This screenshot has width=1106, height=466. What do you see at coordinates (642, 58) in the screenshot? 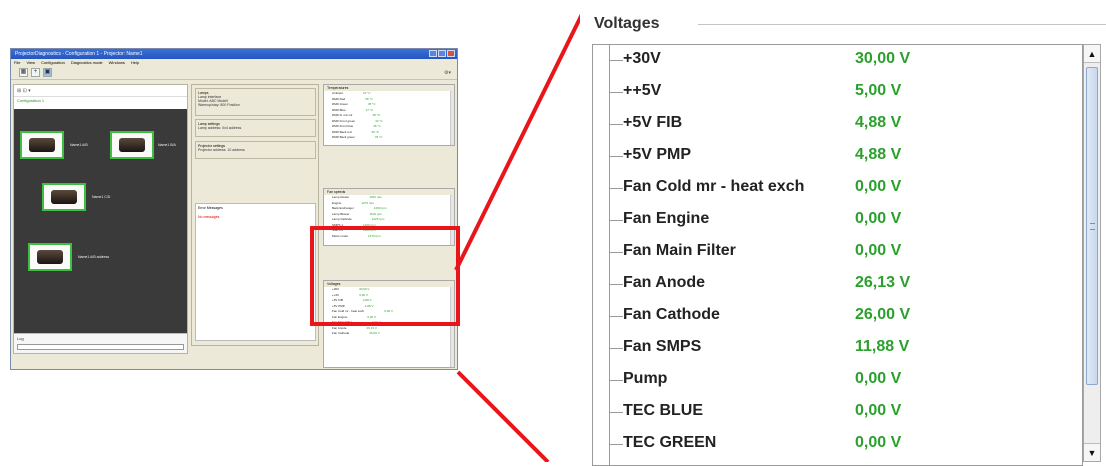
I see `voltage-label: +30V` at bounding box center [642, 58].